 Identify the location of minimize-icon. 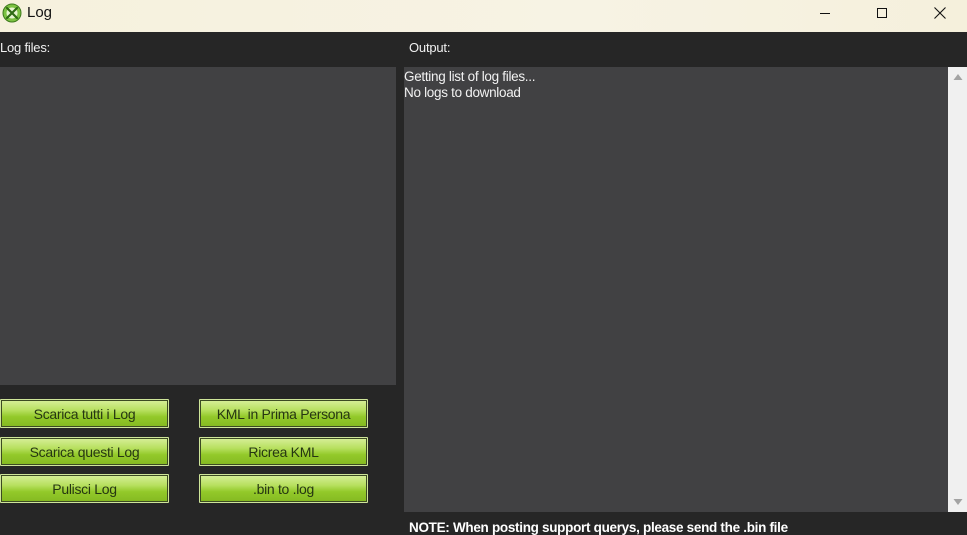
(825, 13).